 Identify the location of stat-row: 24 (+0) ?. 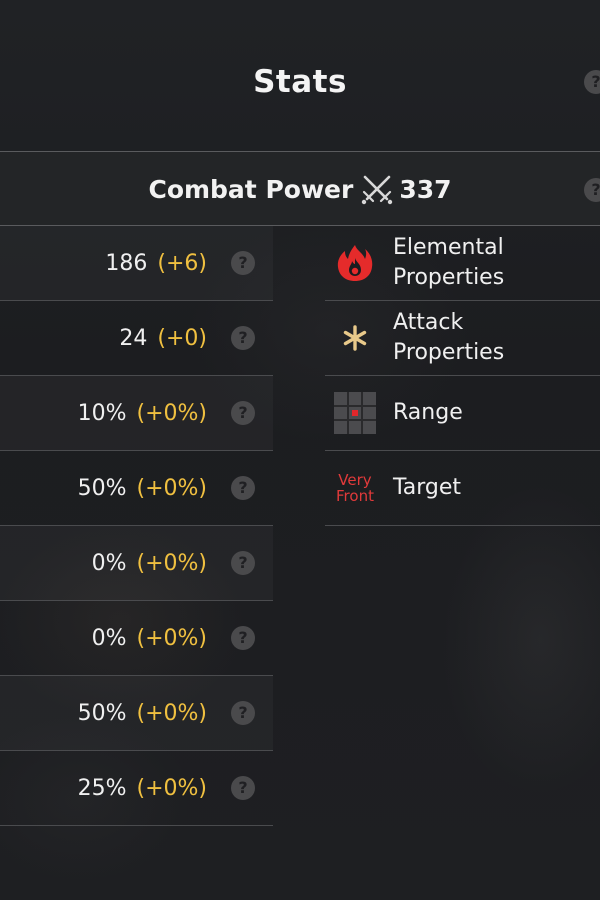
(136, 338).